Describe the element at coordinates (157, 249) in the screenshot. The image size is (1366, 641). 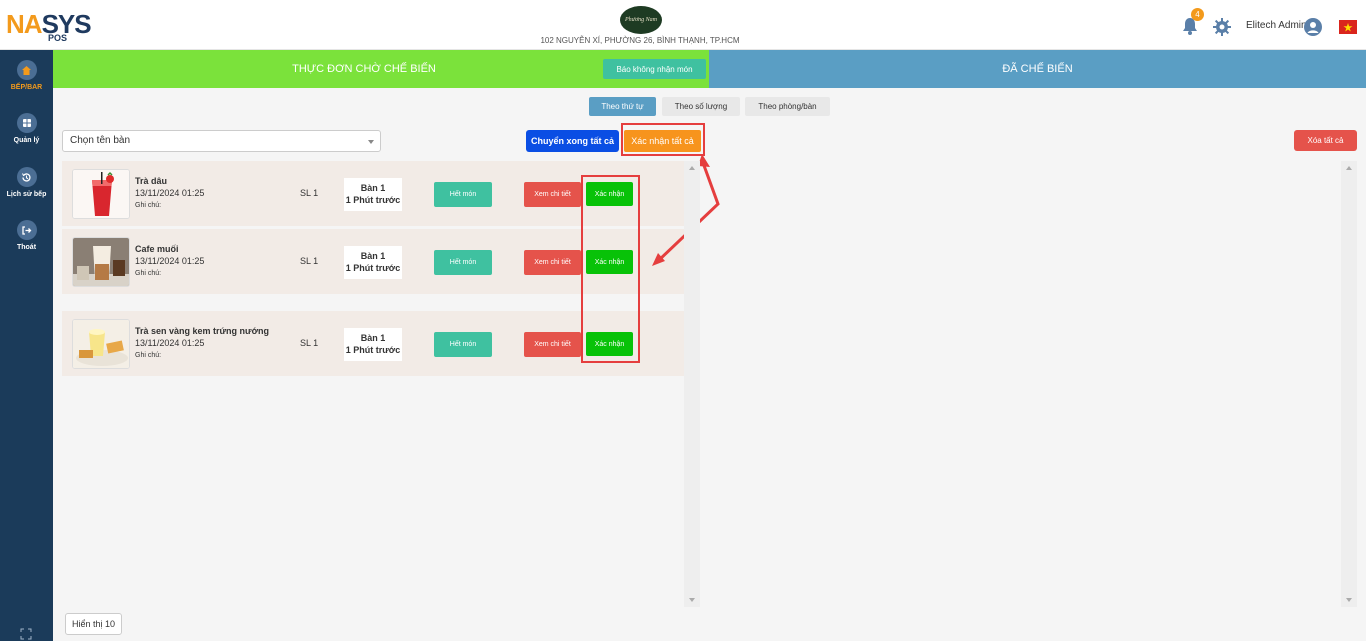
I see `item-name: Cafe muối` at that location.